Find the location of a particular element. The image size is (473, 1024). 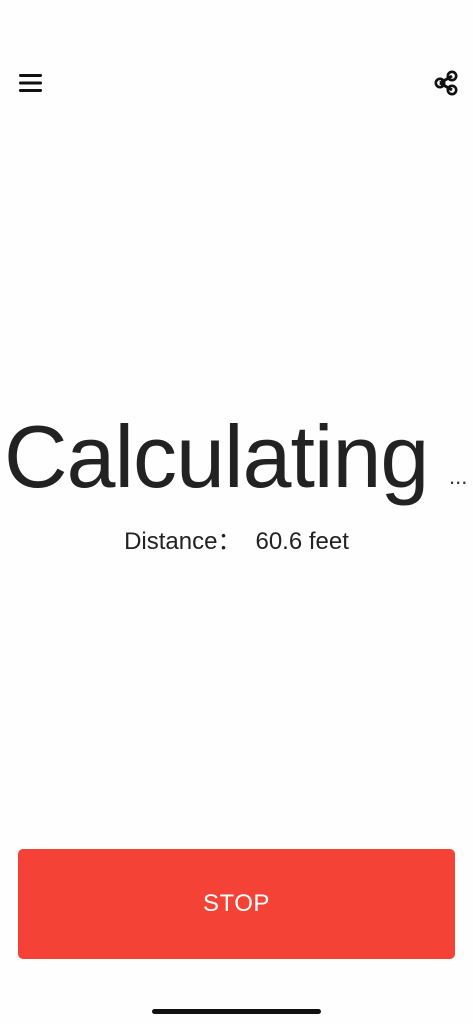

hamburger-menu-icon is located at coordinates (30, 83).